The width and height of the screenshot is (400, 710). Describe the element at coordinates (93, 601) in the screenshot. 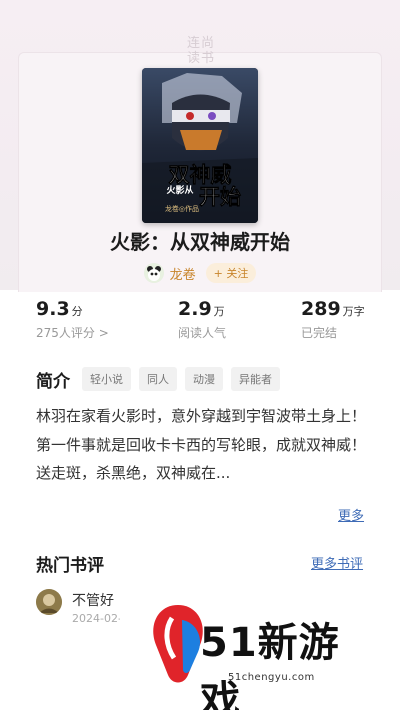

I see `reviewer-name: 不管好` at that location.